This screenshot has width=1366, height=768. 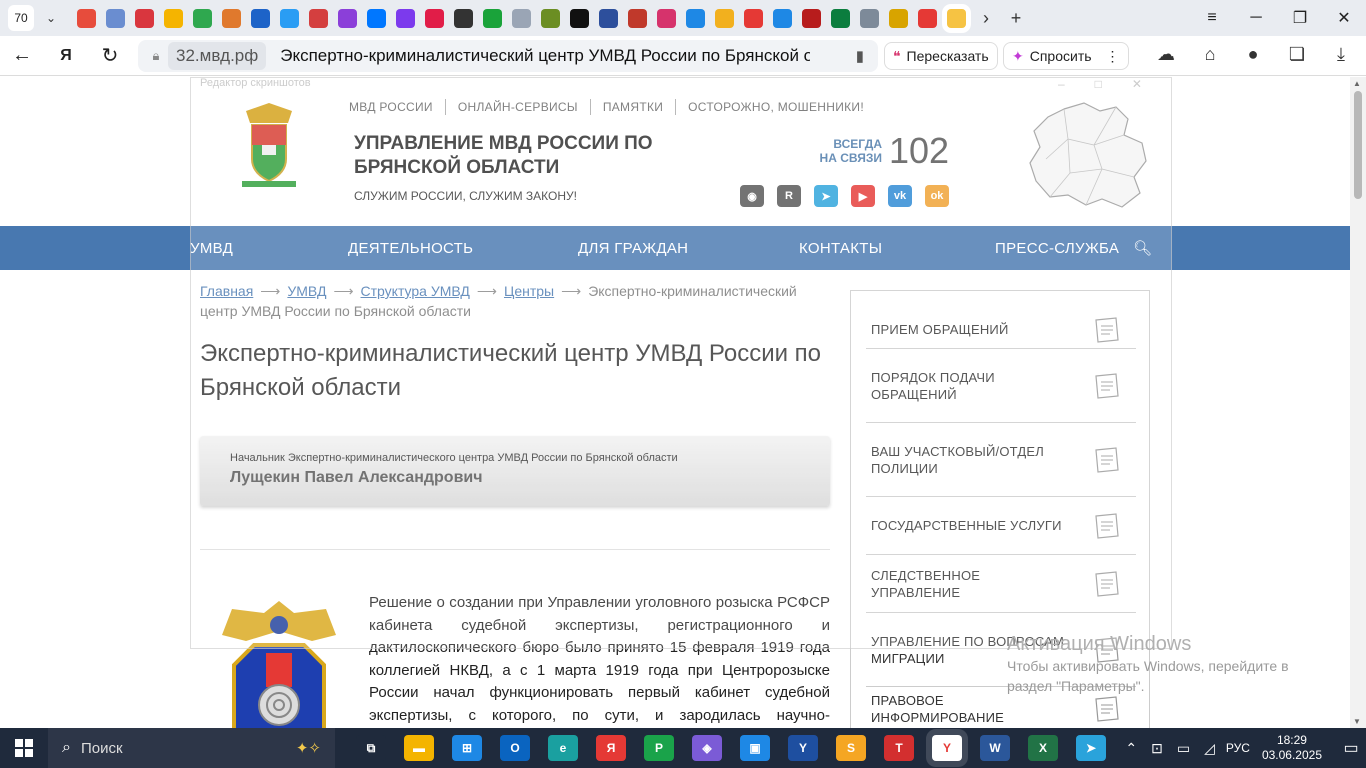 What do you see at coordinates (397, 107) in the screenshot?
I see `top-link: МВД РОССИИ` at bounding box center [397, 107].